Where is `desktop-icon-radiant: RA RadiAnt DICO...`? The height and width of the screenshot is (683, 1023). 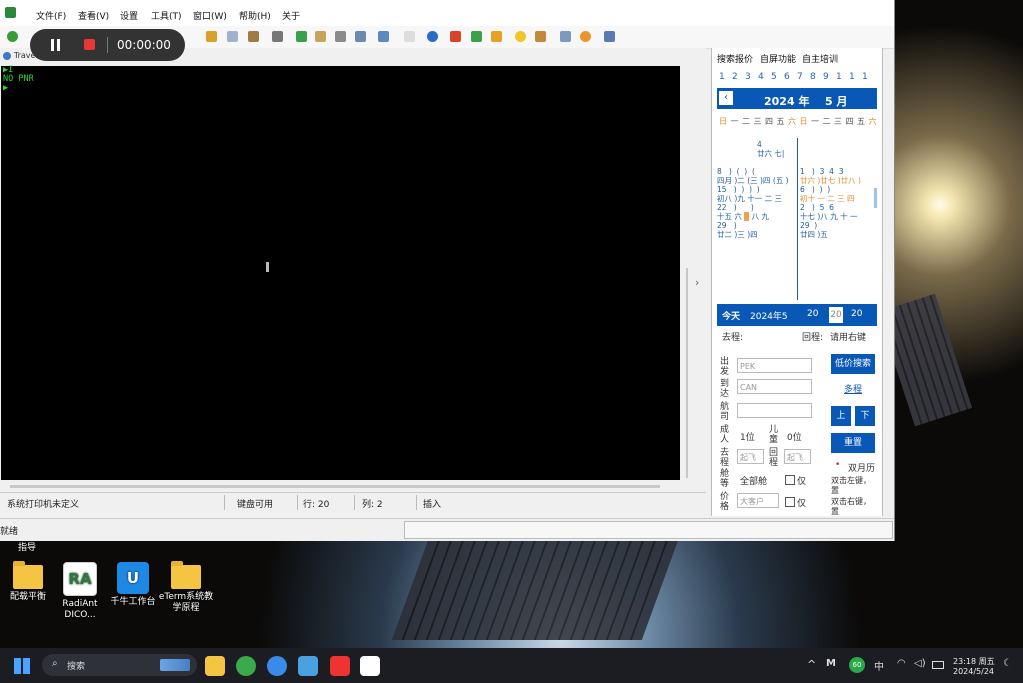 desktop-icon-radiant: RA RadiAnt DICO... is located at coordinates (80, 591).